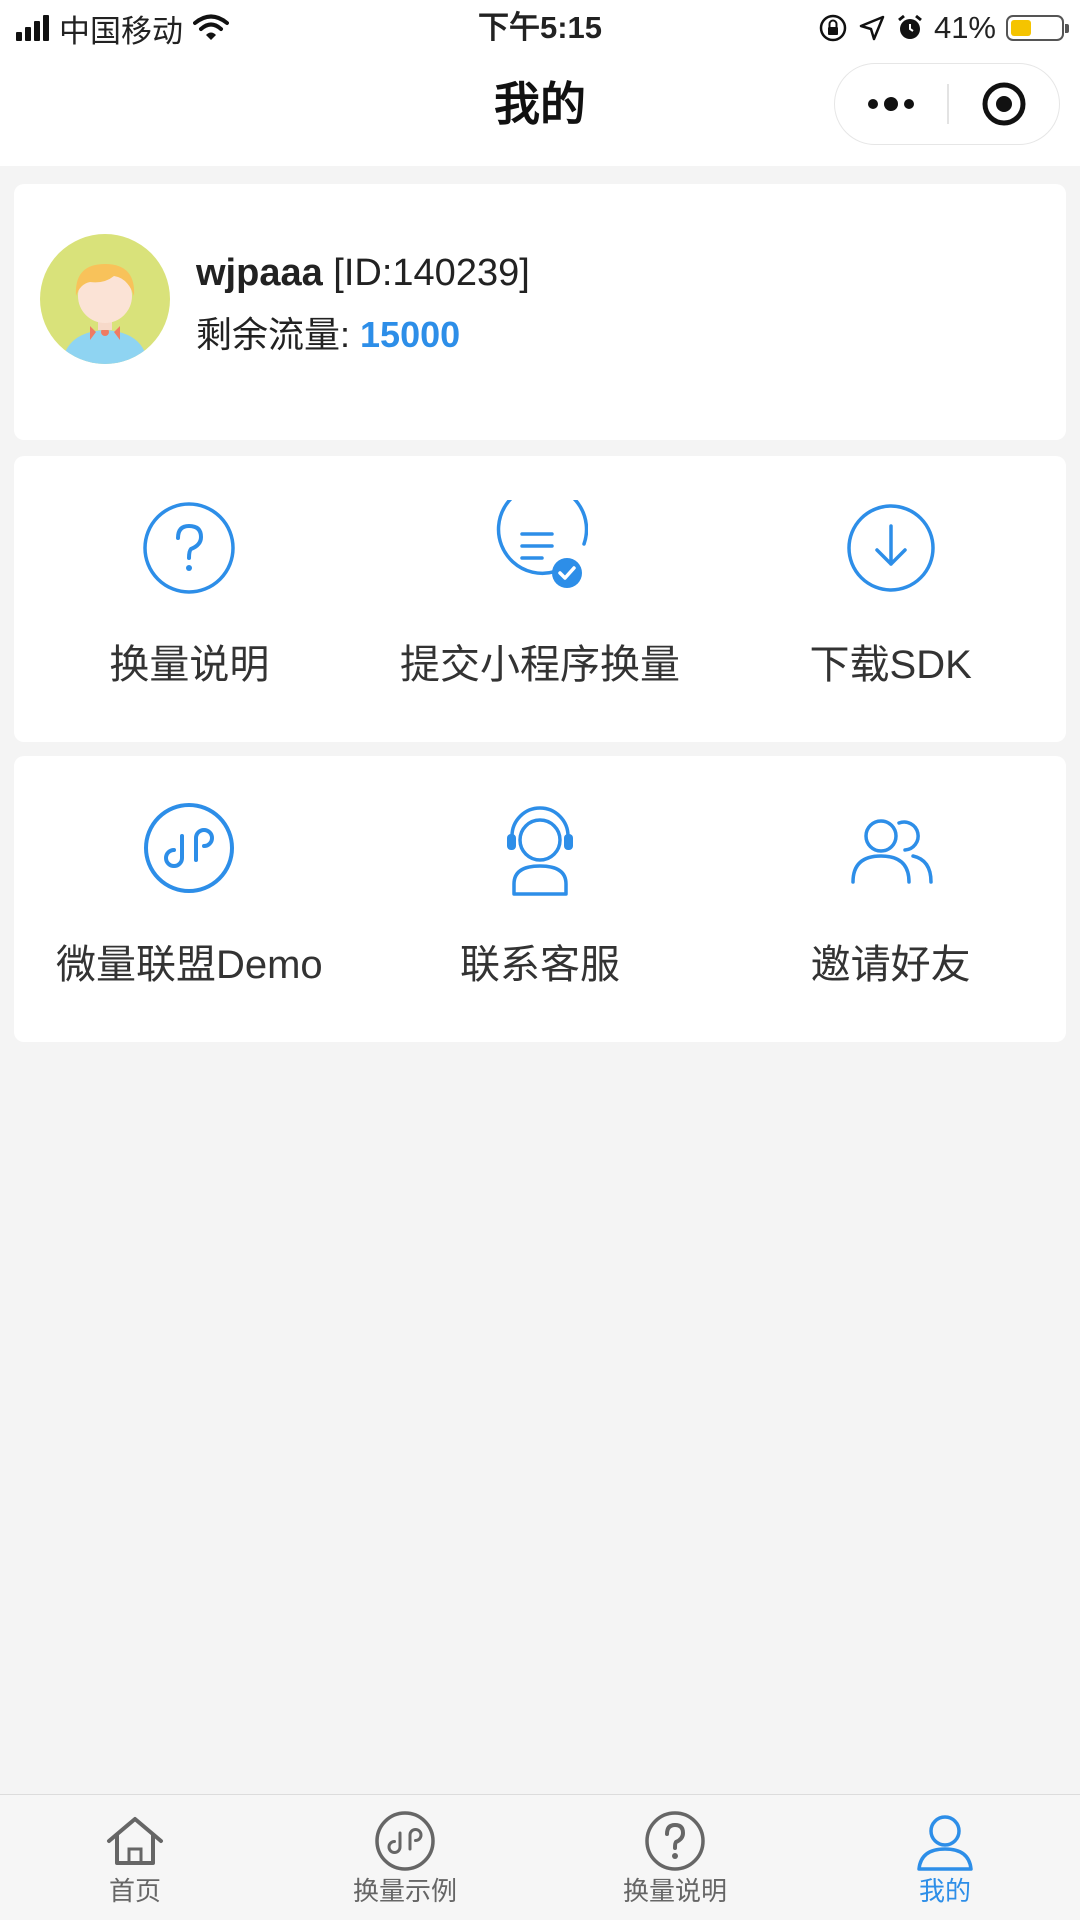 Image resolution: width=1080 pixels, height=1920 pixels. What do you see at coordinates (540, 28) in the screenshot?
I see `status-bar: 中国移动 下午5:15 41%` at bounding box center [540, 28].